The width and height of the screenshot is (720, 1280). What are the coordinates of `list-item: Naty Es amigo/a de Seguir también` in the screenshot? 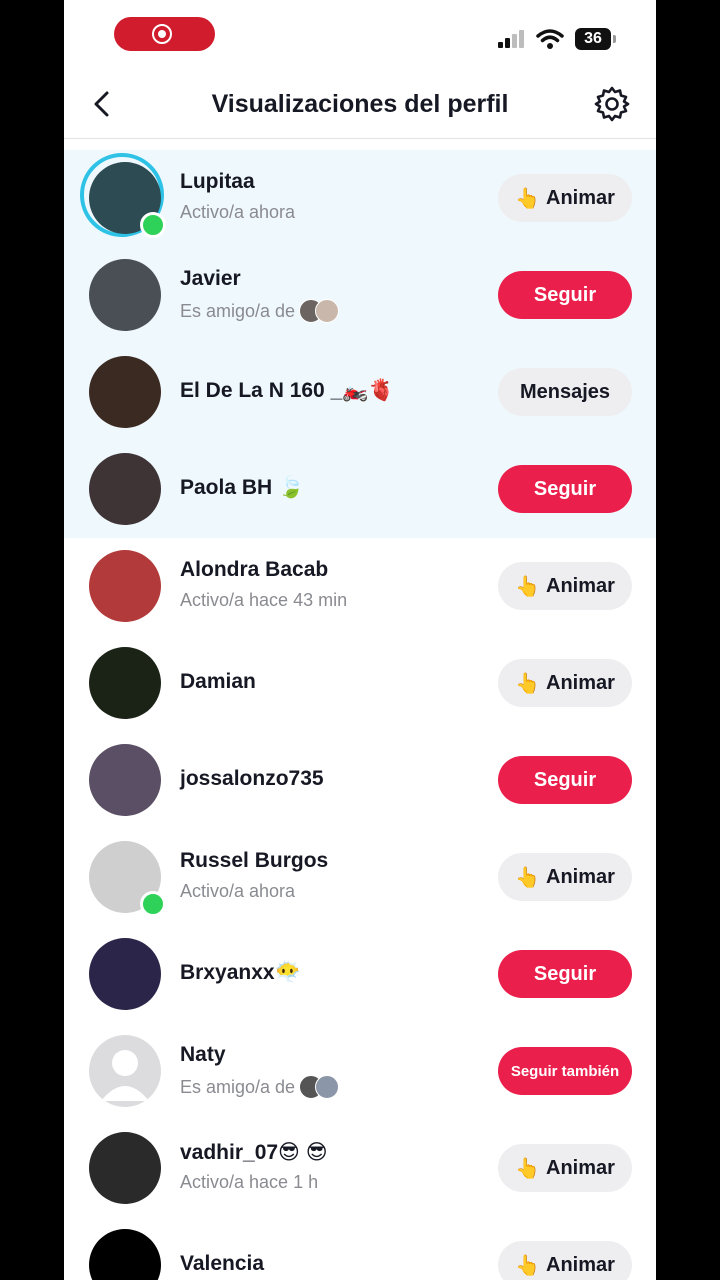 It's located at (360, 1071).